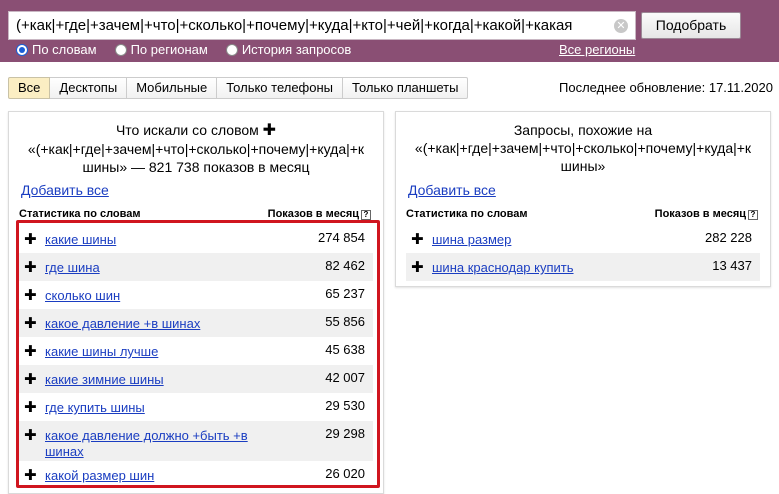 The width and height of the screenshot is (779, 494). I want to click on table-row: ✚ шина размер 282 228, so click(583, 239).